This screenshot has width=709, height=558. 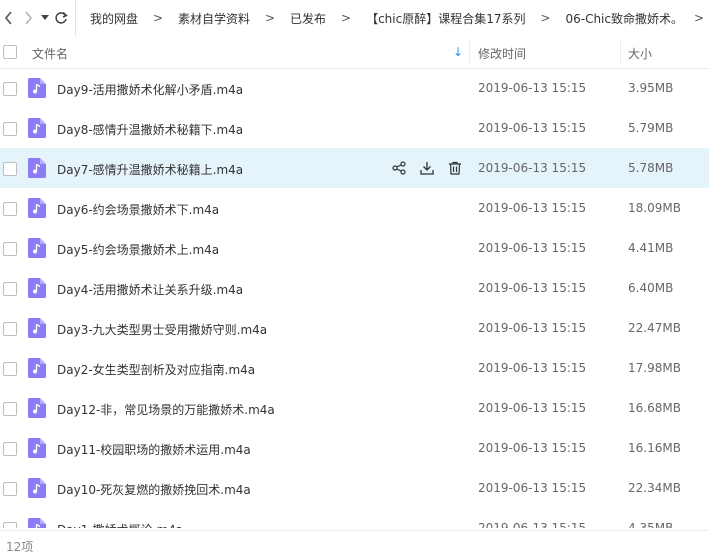 I want to click on download-icon, so click(x=427, y=168).